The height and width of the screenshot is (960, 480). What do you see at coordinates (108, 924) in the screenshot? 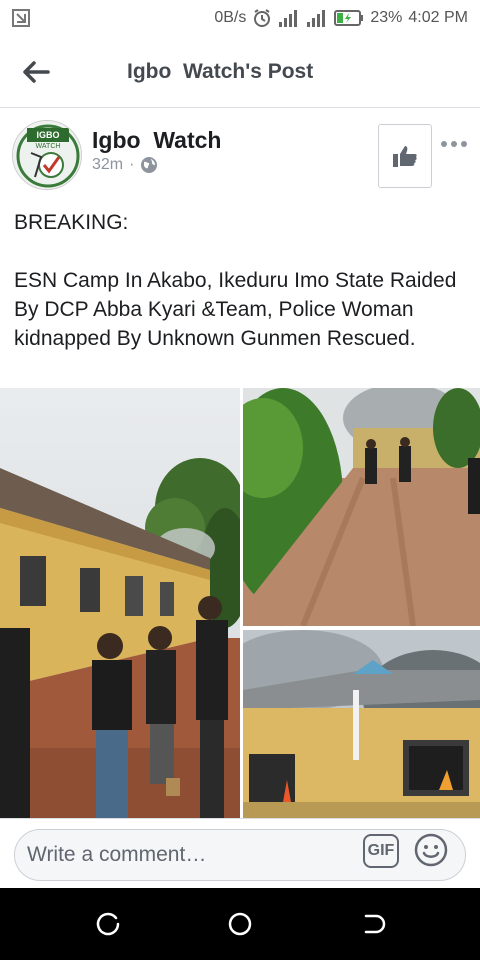
I see `recent-apps-icon` at bounding box center [108, 924].